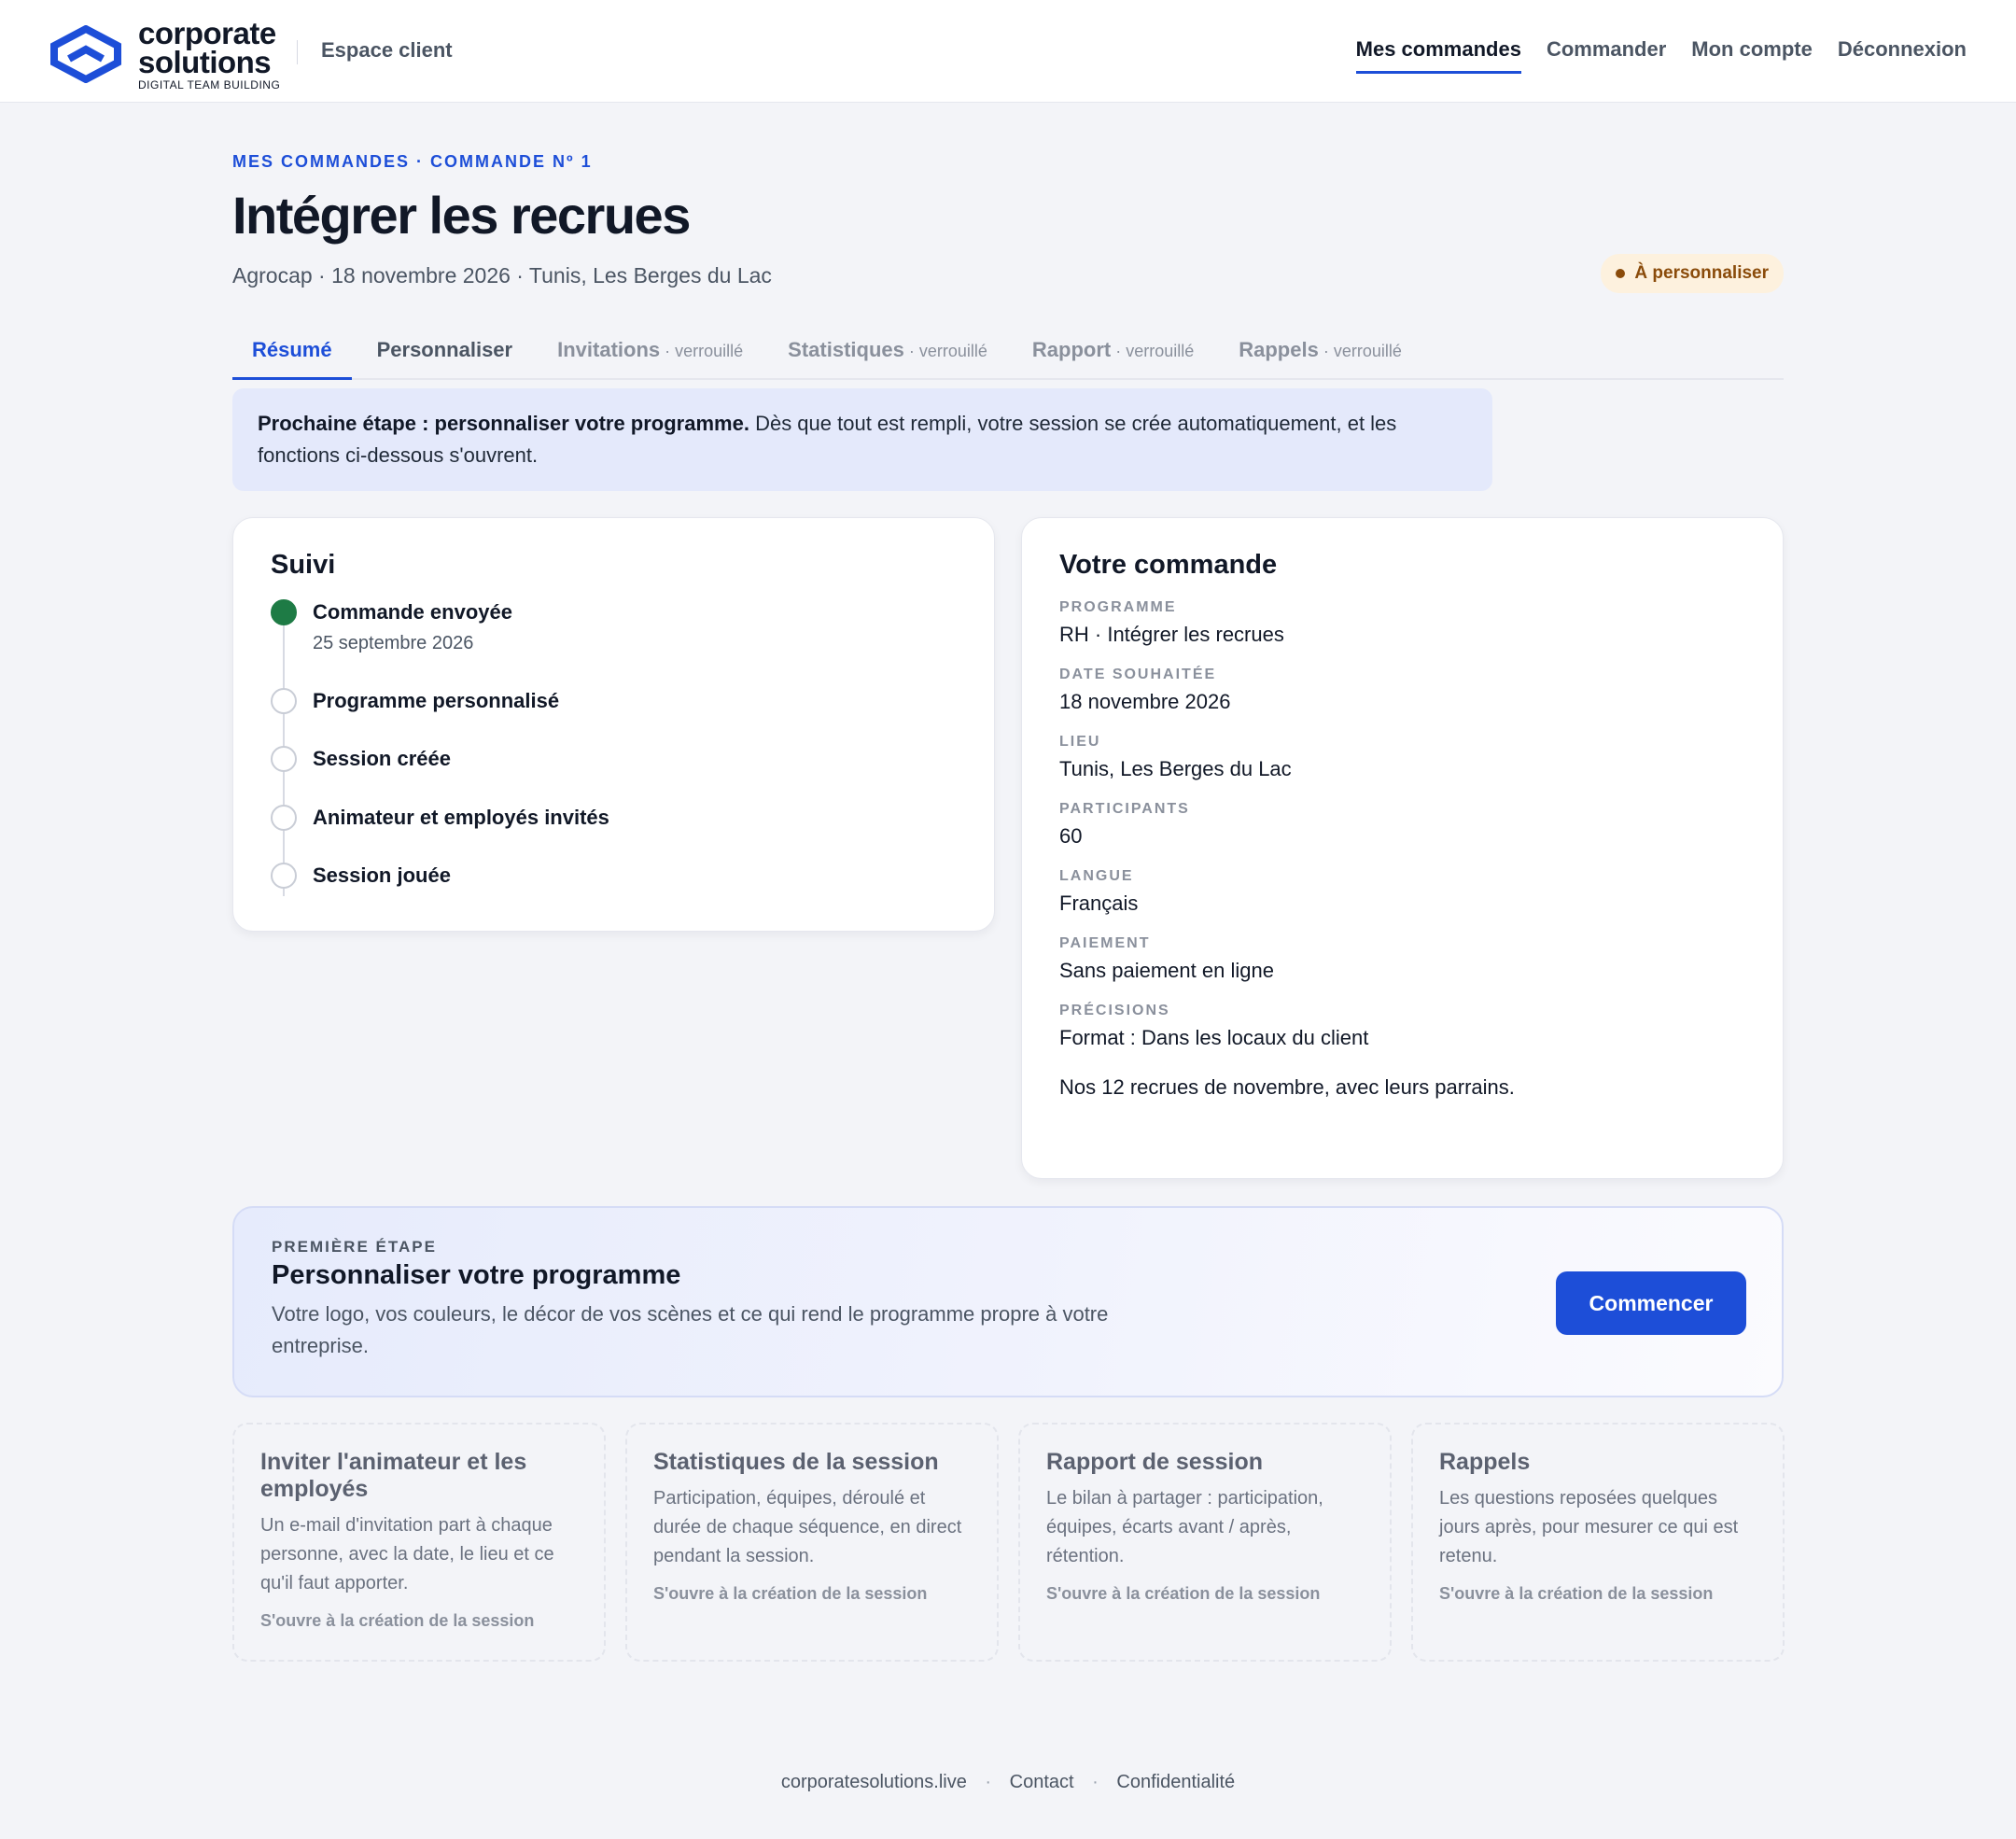  I want to click on tab-invitations: Invitations · verrouillé, so click(650, 351).